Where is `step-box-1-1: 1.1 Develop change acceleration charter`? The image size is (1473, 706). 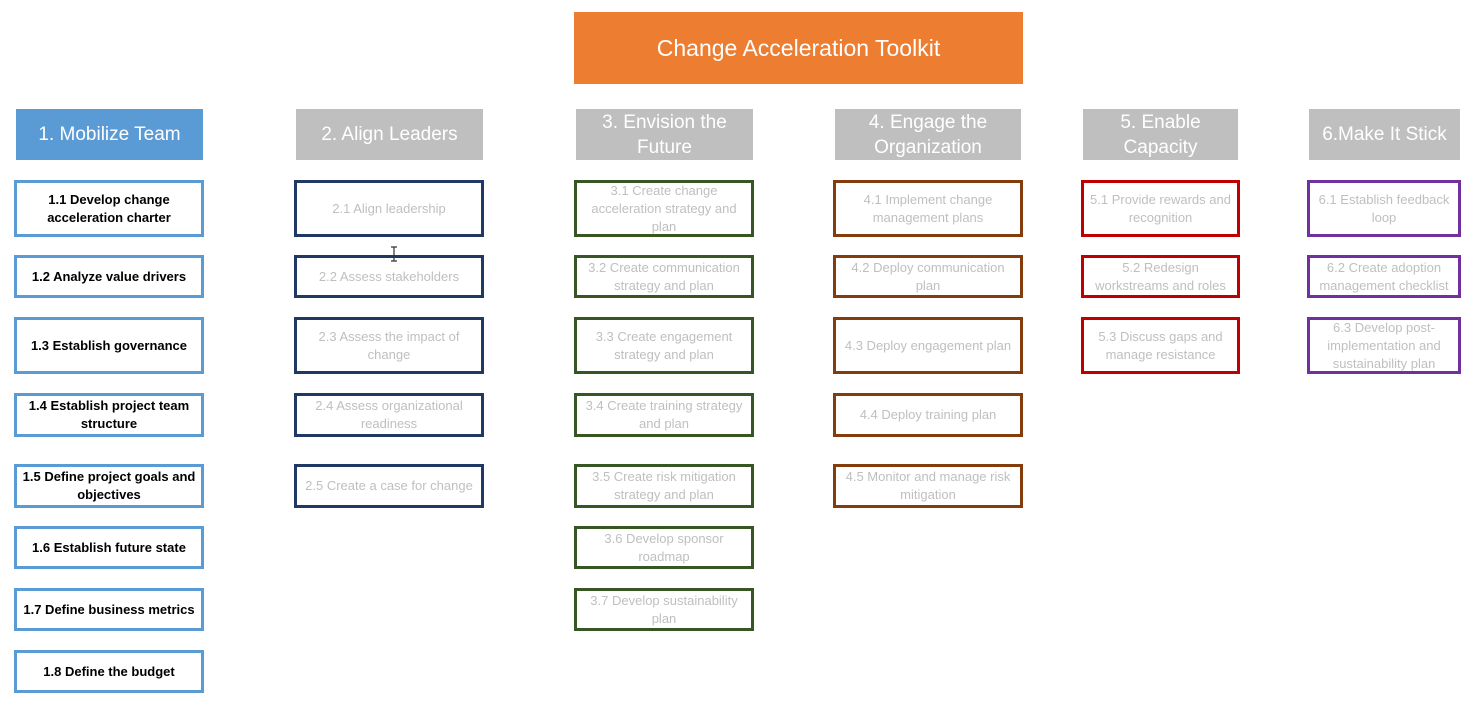
step-box-1-1: 1.1 Develop change acceleration charter is located at coordinates (109, 208).